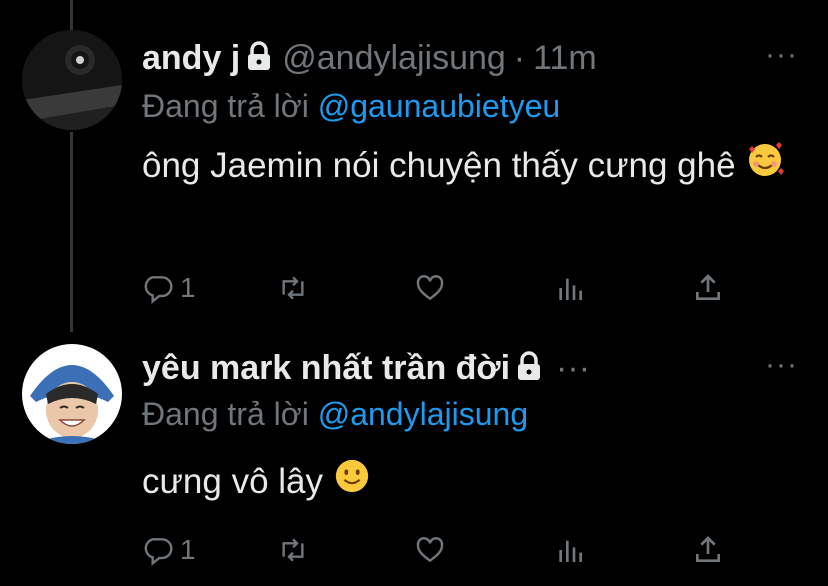 Image resolution: width=828 pixels, height=586 pixels. I want to click on tweet-header: andy j @andylajisung · 11m, so click(369, 58).